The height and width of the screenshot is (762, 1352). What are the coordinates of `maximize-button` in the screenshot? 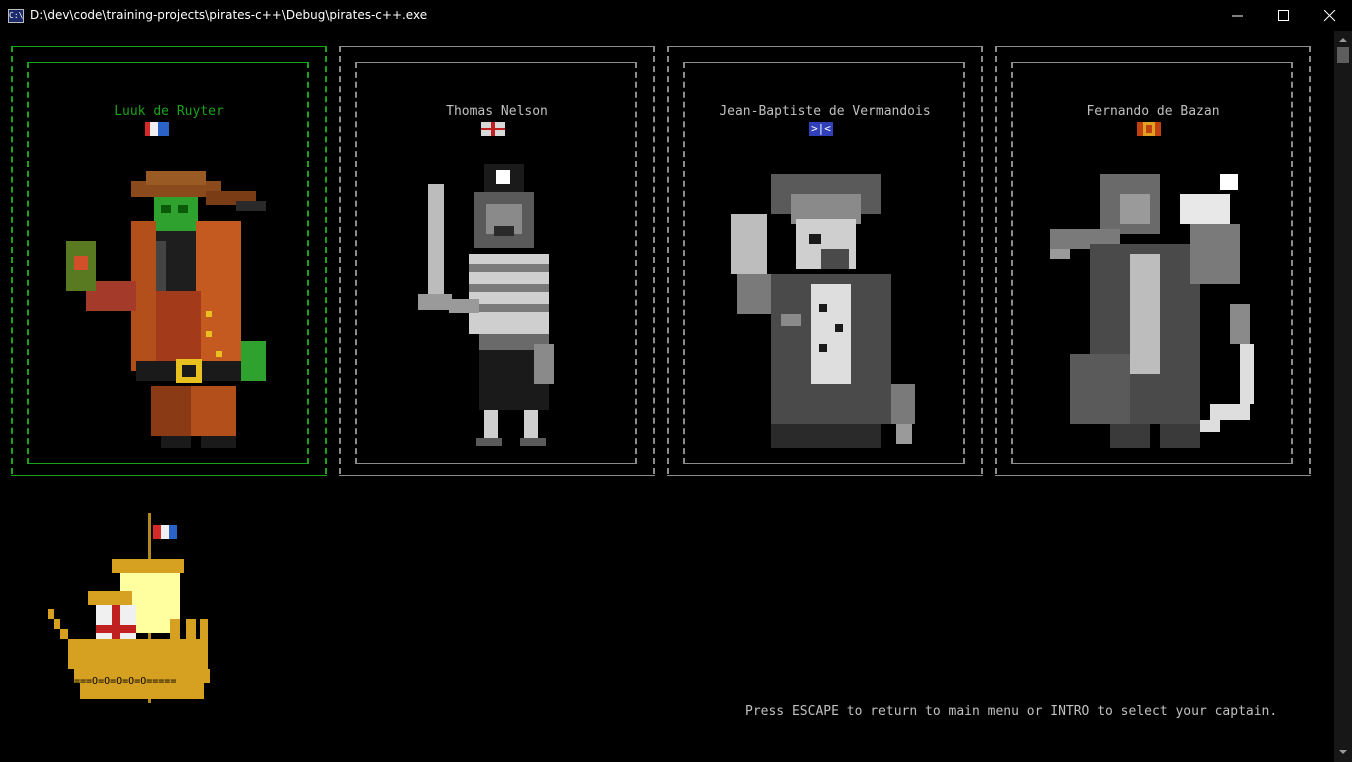 It's located at (1283, 15).